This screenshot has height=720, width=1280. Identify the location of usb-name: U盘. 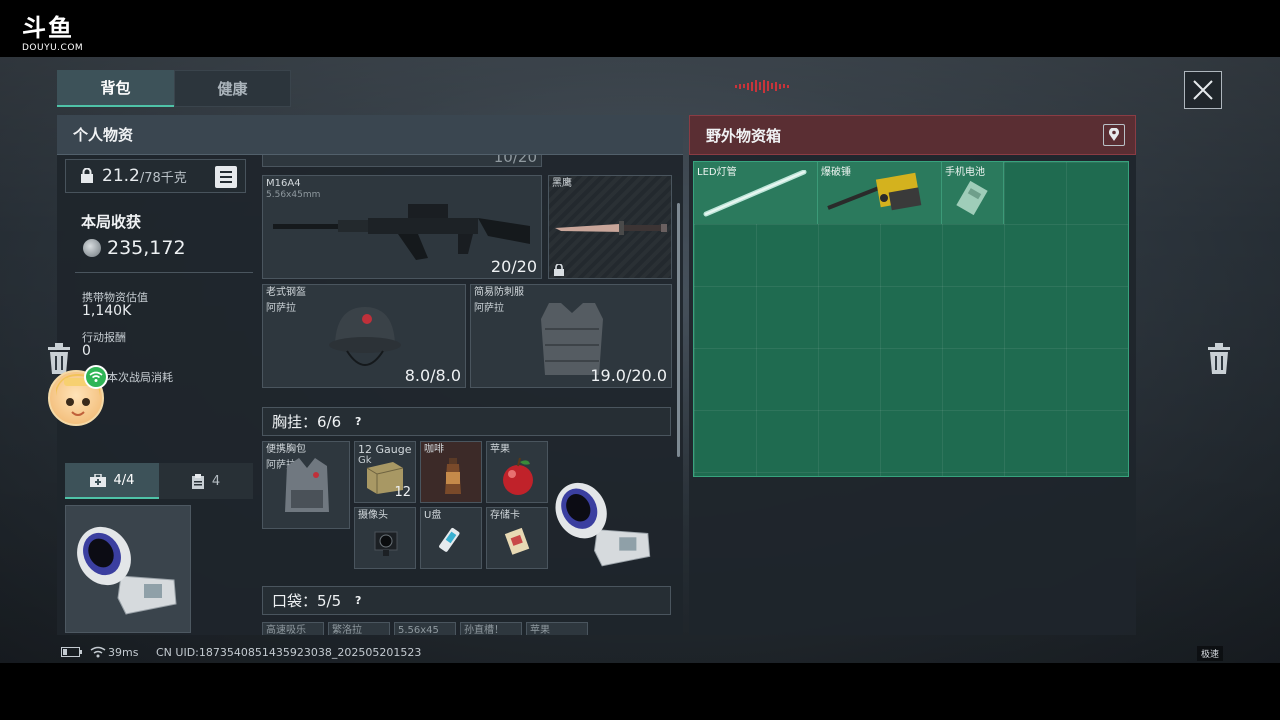
(433, 515).